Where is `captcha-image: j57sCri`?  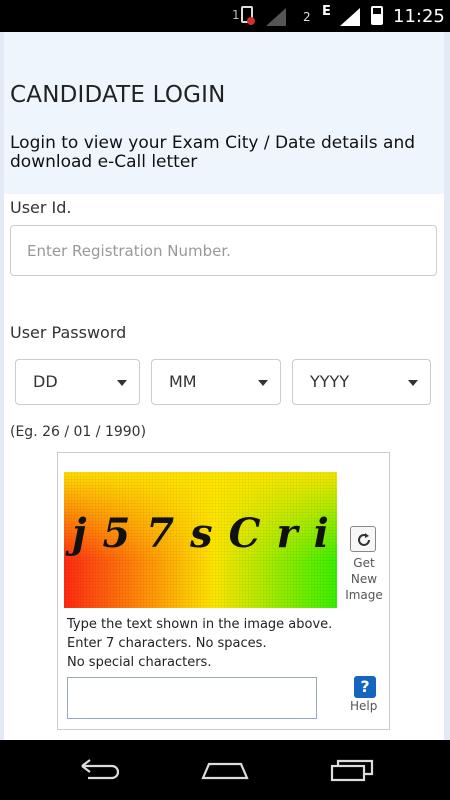 captcha-image: j57sCri is located at coordinates (200, 540).